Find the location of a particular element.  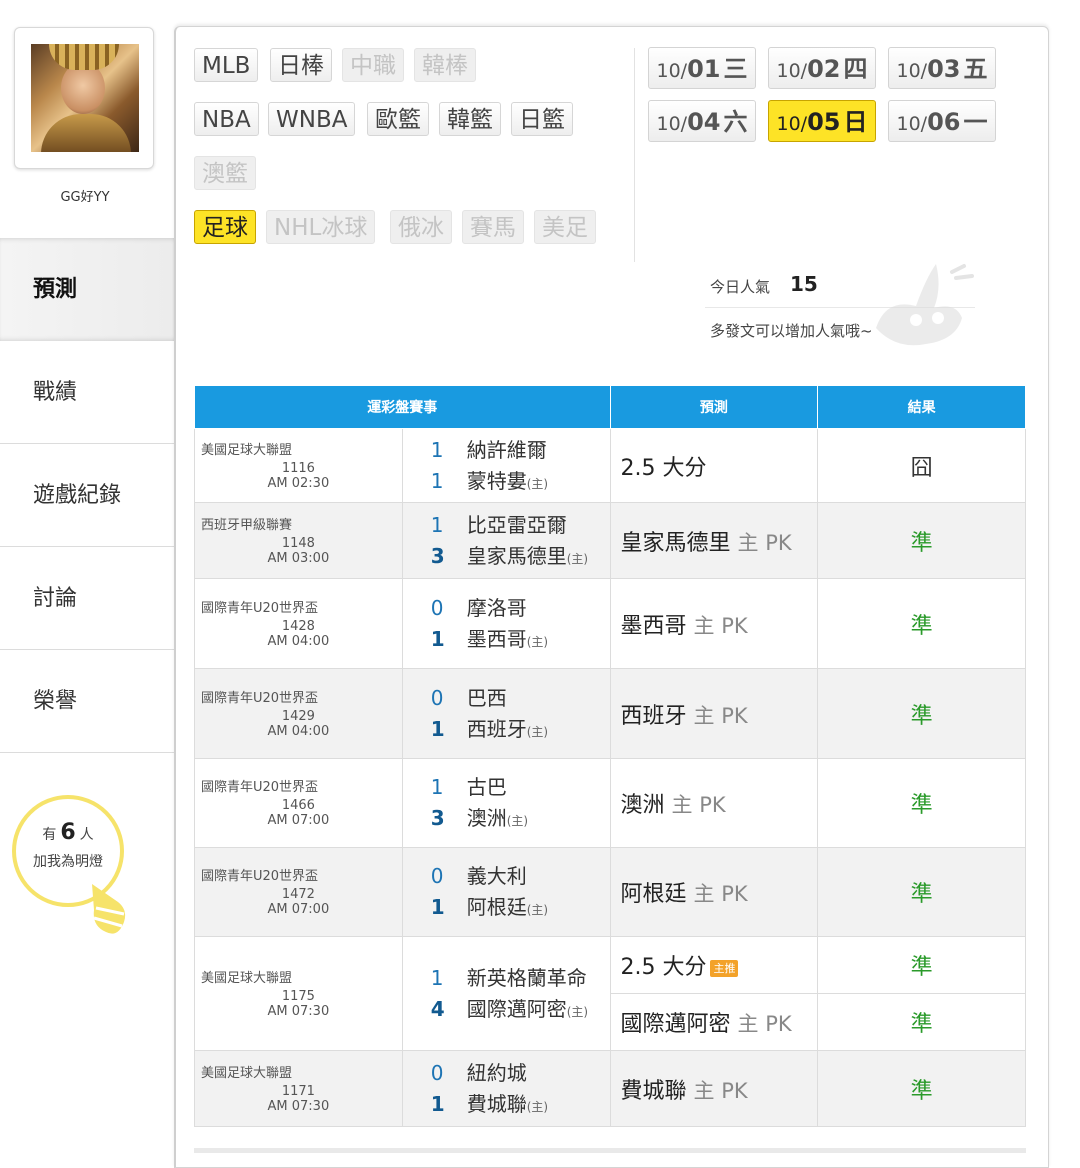

teams-cell: 1 古巴 3 澳洲(主) is located at coordinates (506, 803).